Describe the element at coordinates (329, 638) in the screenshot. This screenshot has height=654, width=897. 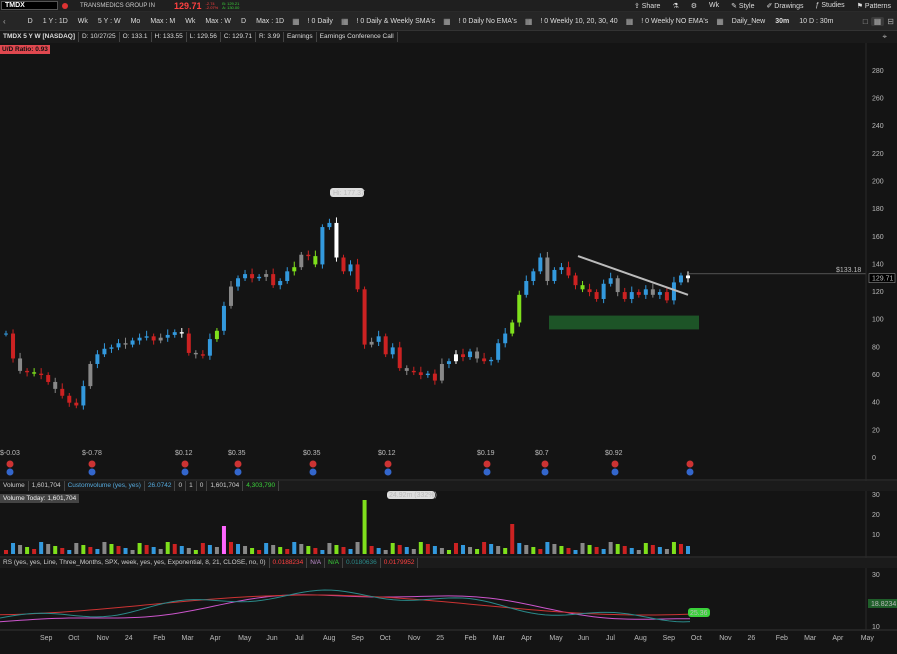
I see `time-axis-label: Aug` at that location.